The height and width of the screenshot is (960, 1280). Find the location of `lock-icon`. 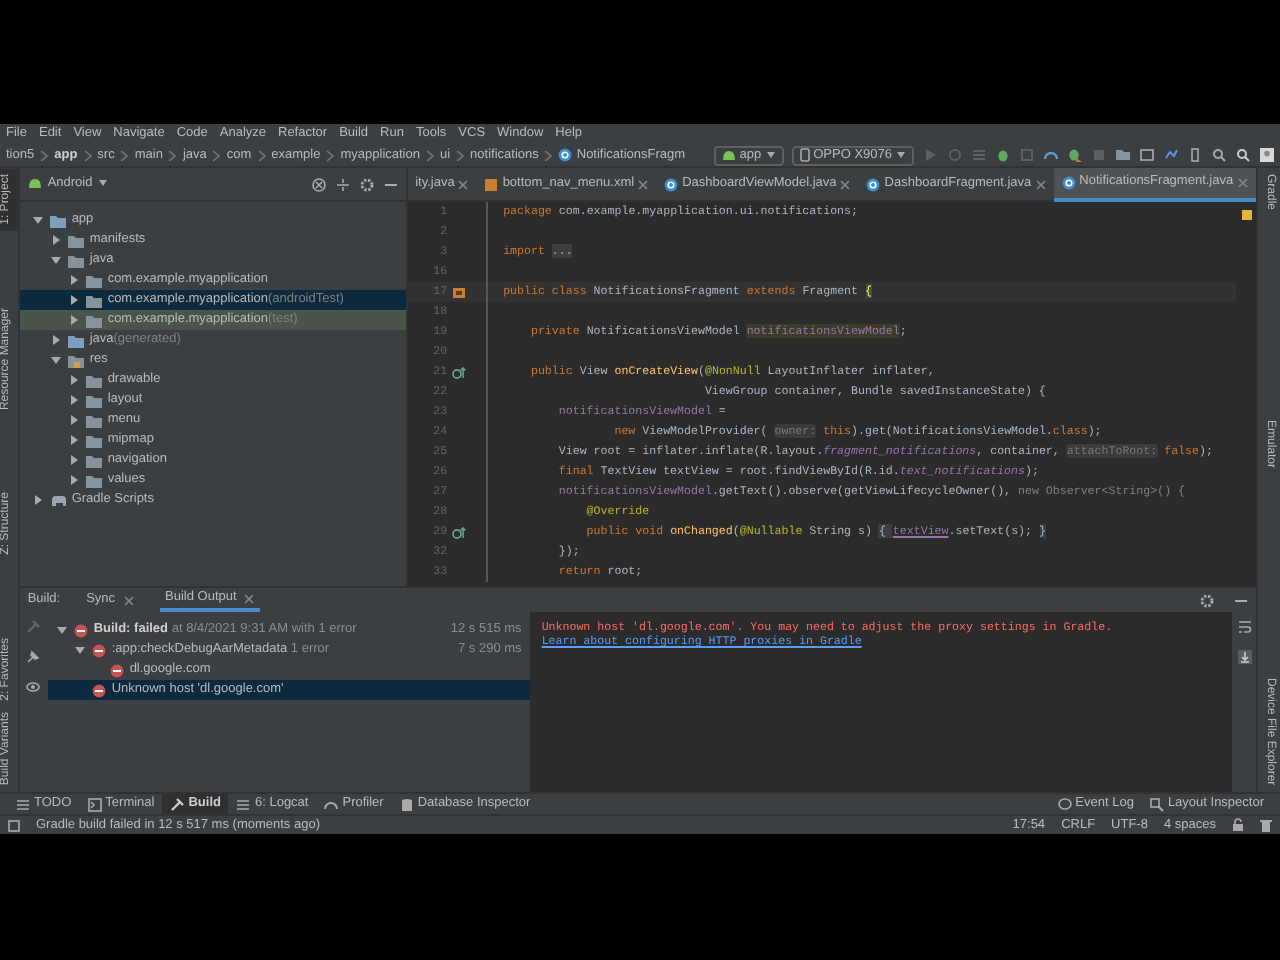

lock-icon is located at coordinates (1238, 825).